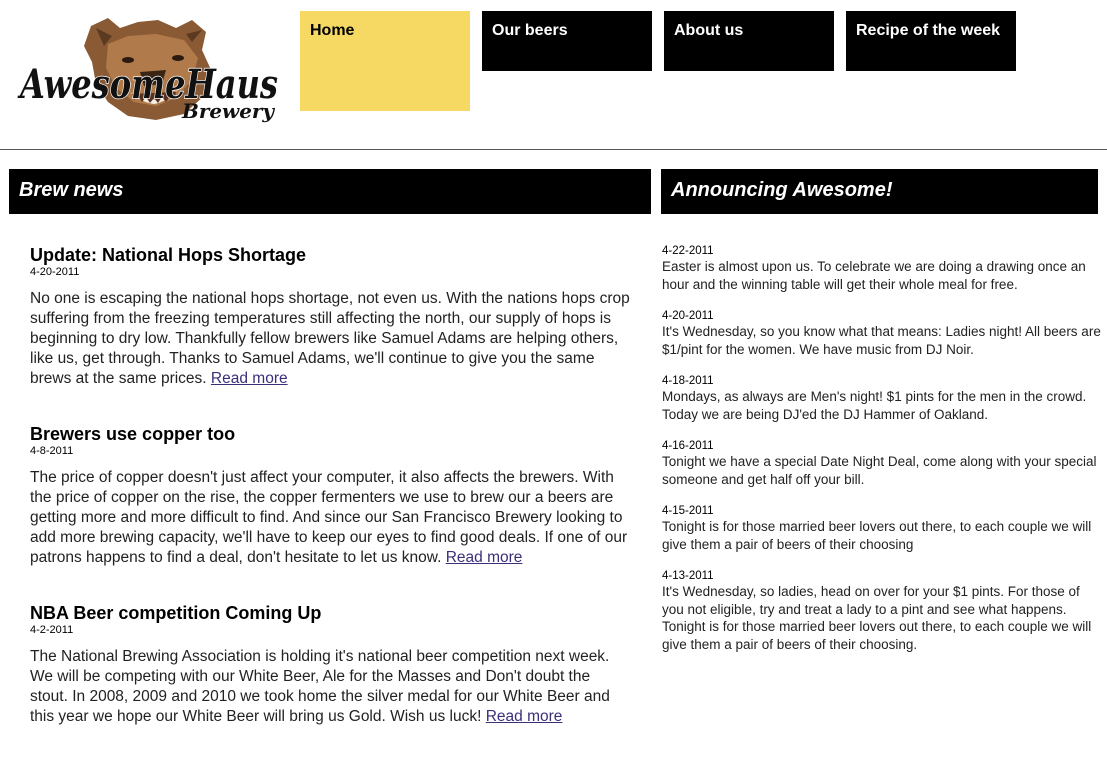  I want to click on header-divider, so click(553, 149).